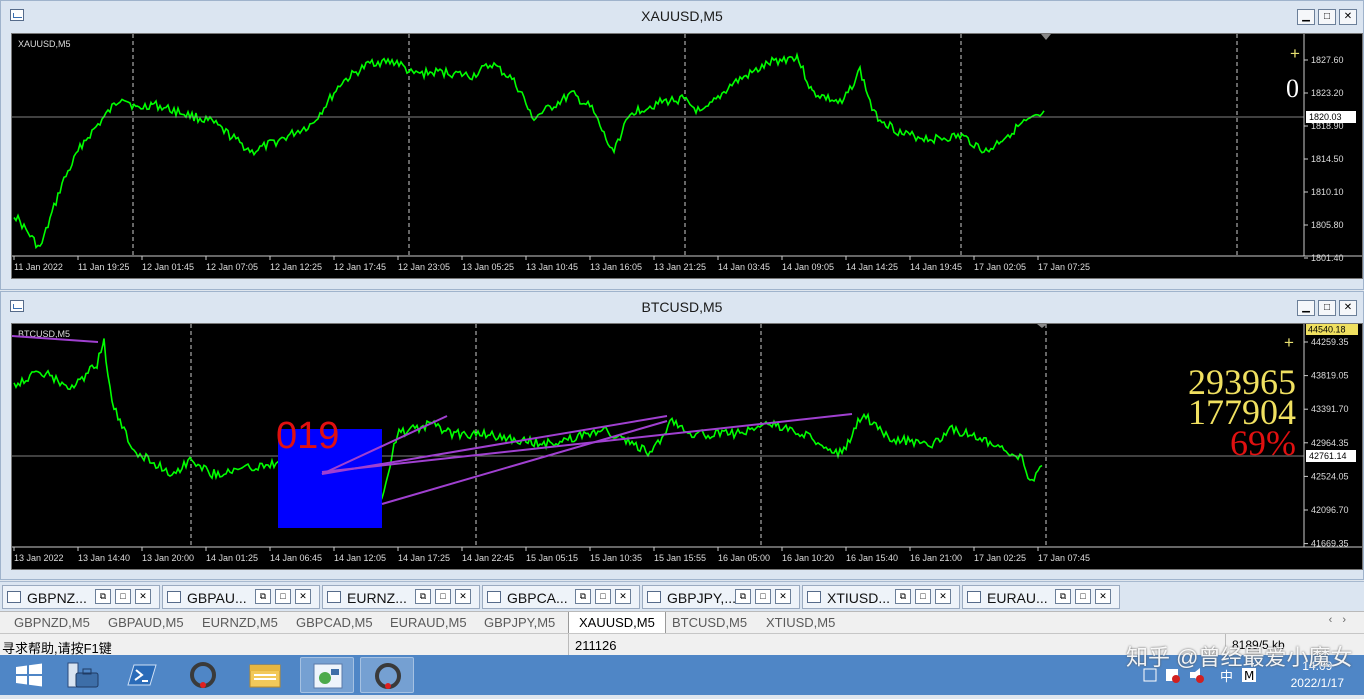  I want to click on price-tick-label: 1823.20, so click(1327, 93).